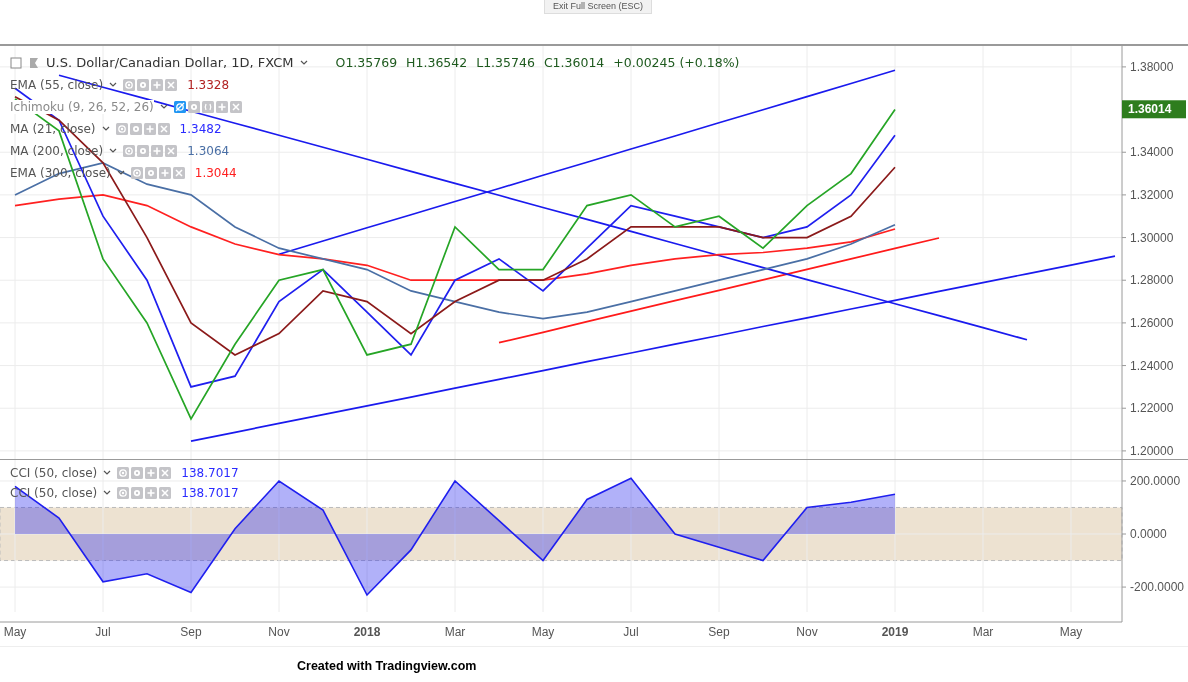 This screenshot has height=682, width=1188. Describe the element at coordinates (1152, 280) in the screenshot. I see `y-axis-label: 1.28000` at that location.